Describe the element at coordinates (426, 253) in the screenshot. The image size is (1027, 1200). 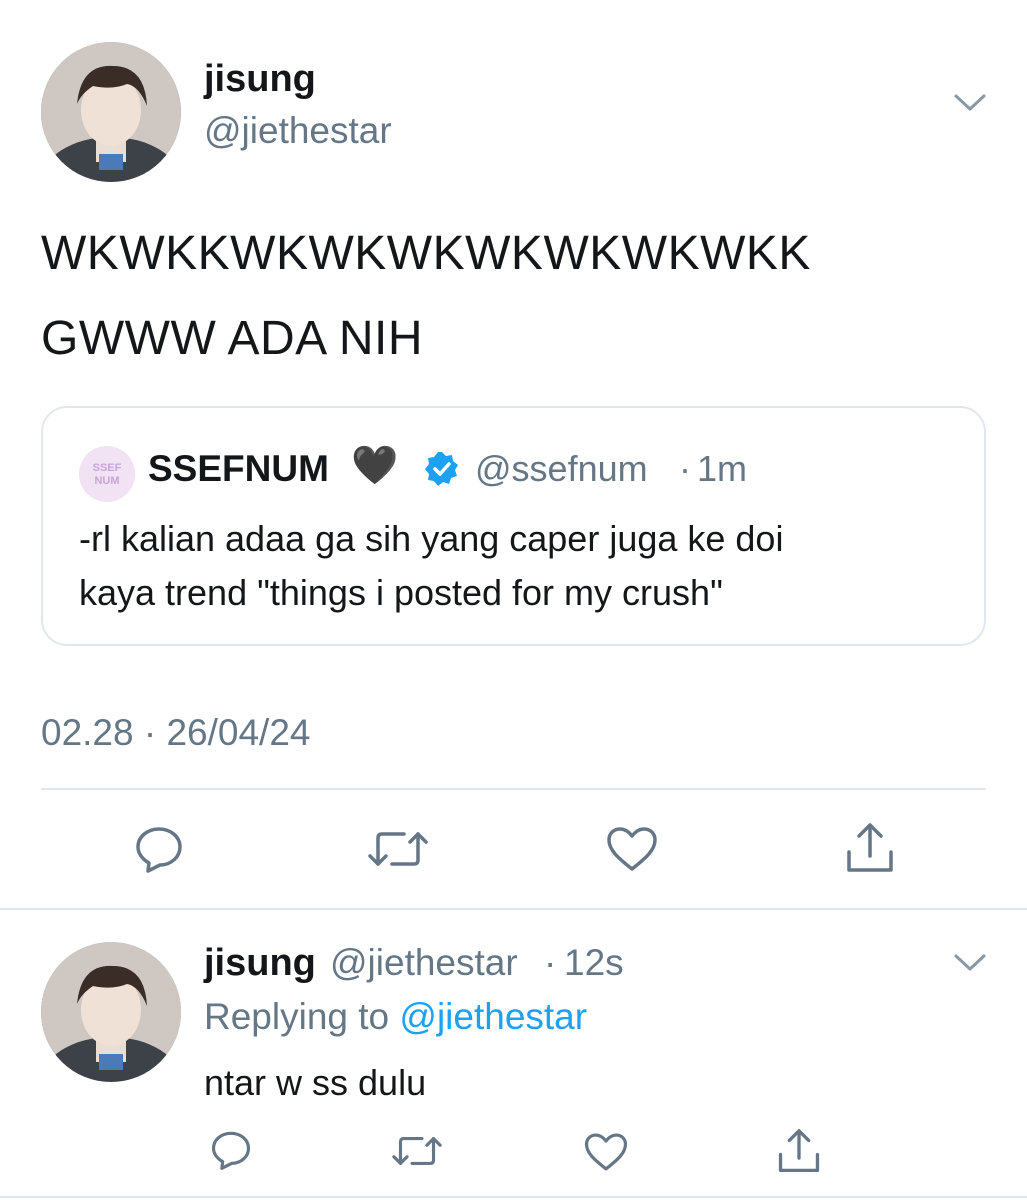
I see `tweet-text-line-1: WKWKKWKWKWKWKWKWKWKK` at that location.